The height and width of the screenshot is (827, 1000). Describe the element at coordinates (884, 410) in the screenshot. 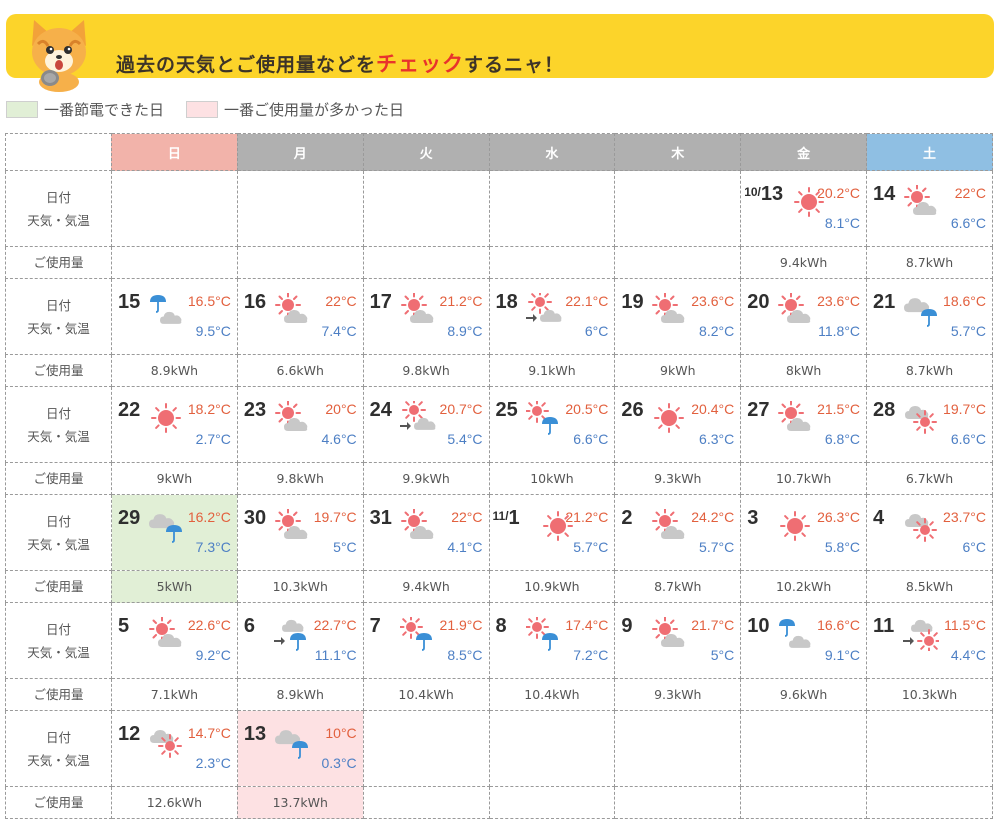

I see `date-value: 28` at that location.